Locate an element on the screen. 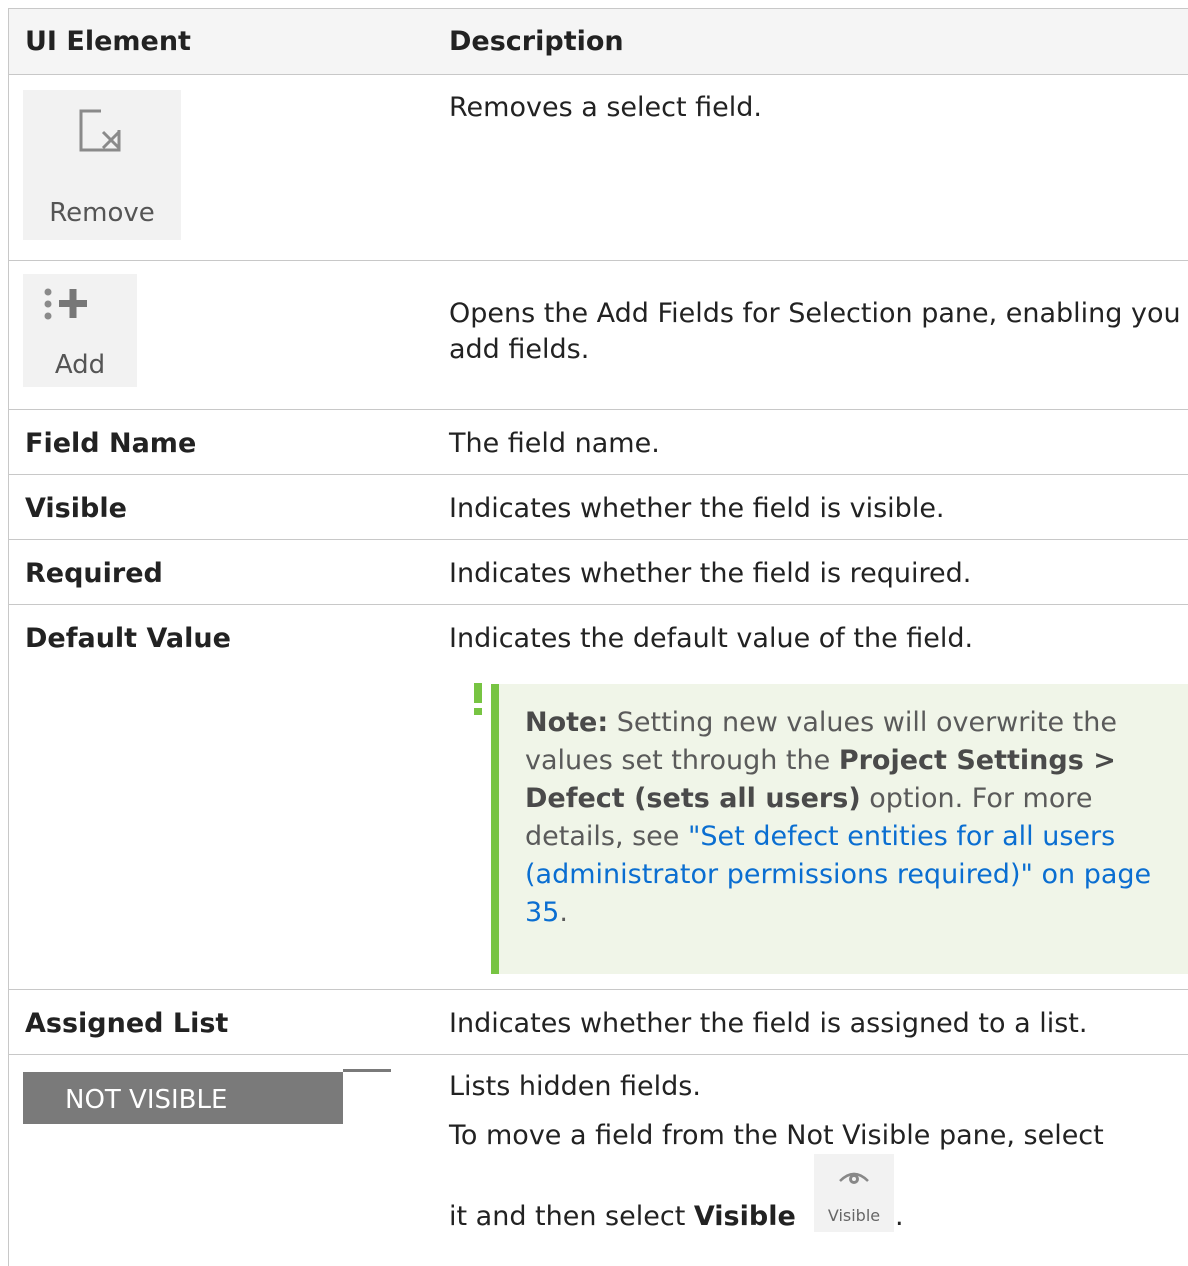 The width and height of the screenshot is (1188, 1266). eye-icon is located at coordinates (854, 1178).